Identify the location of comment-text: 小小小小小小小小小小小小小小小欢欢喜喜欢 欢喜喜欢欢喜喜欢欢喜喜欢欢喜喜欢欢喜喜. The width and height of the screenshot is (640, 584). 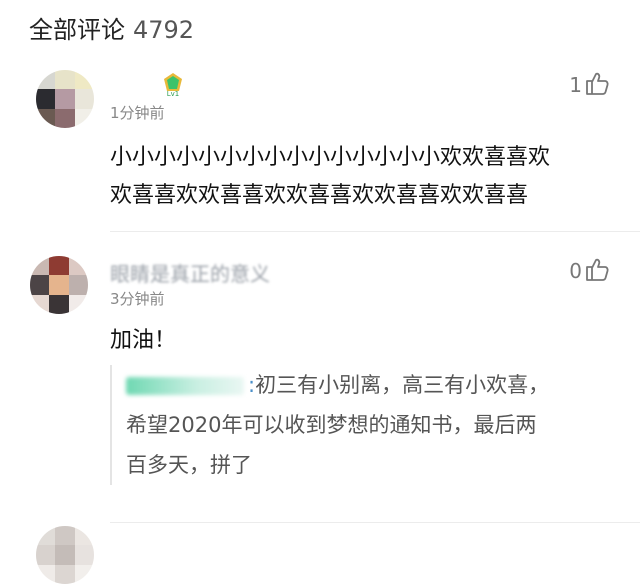
(330, 177).